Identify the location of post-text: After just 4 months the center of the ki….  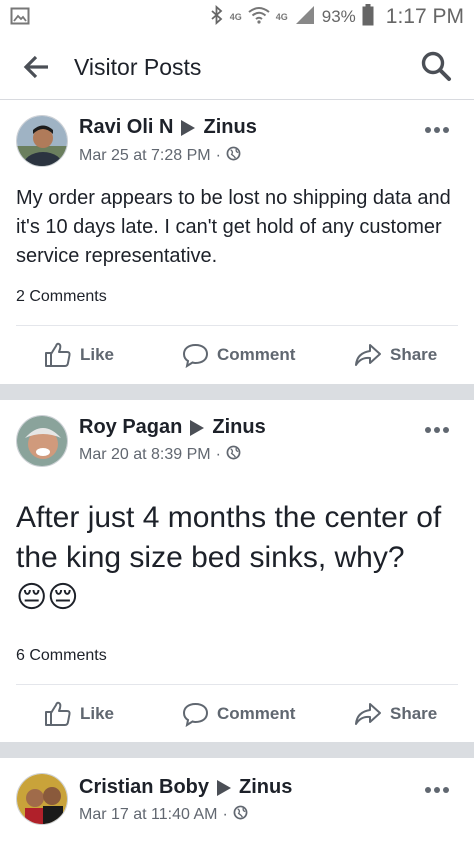
(237, 558).